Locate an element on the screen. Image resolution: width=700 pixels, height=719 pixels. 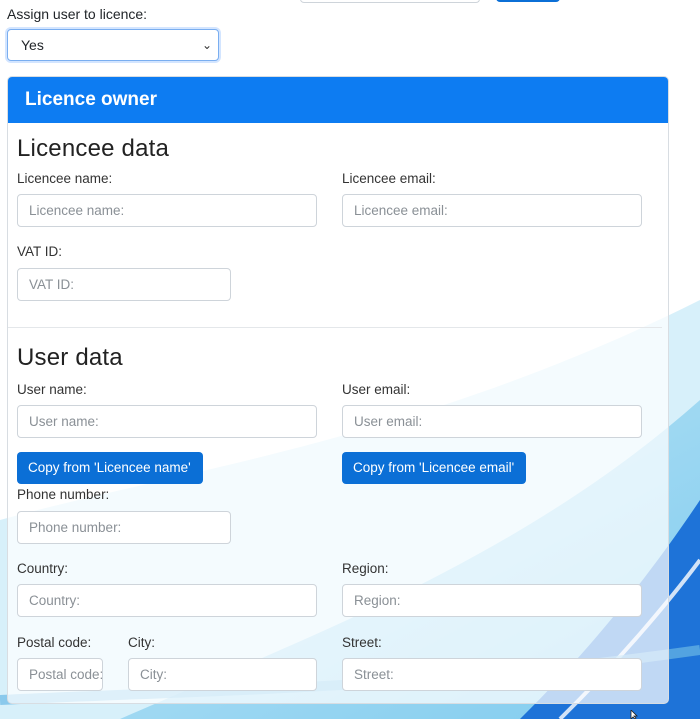
postal-code-label: Postal code: is located at coordinates (54, 642).